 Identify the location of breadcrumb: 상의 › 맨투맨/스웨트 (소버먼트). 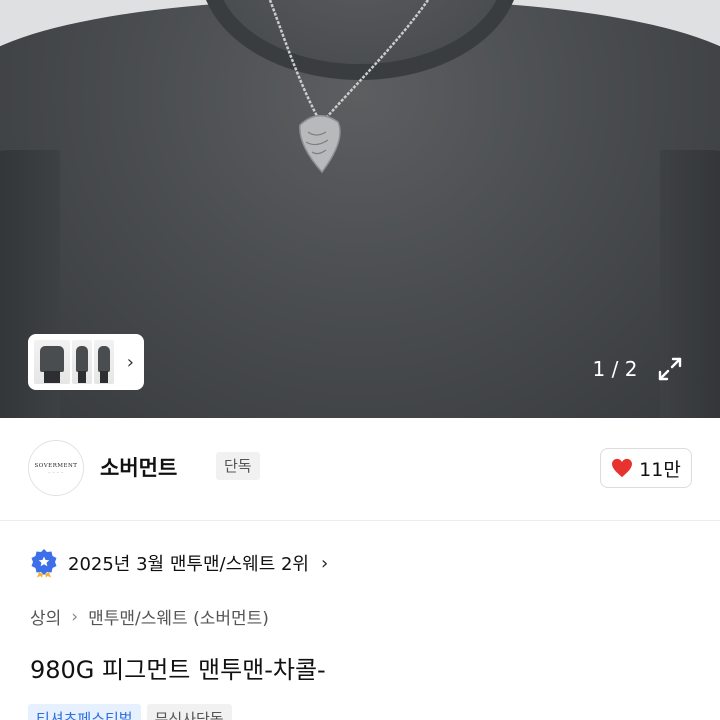
(149, 617).